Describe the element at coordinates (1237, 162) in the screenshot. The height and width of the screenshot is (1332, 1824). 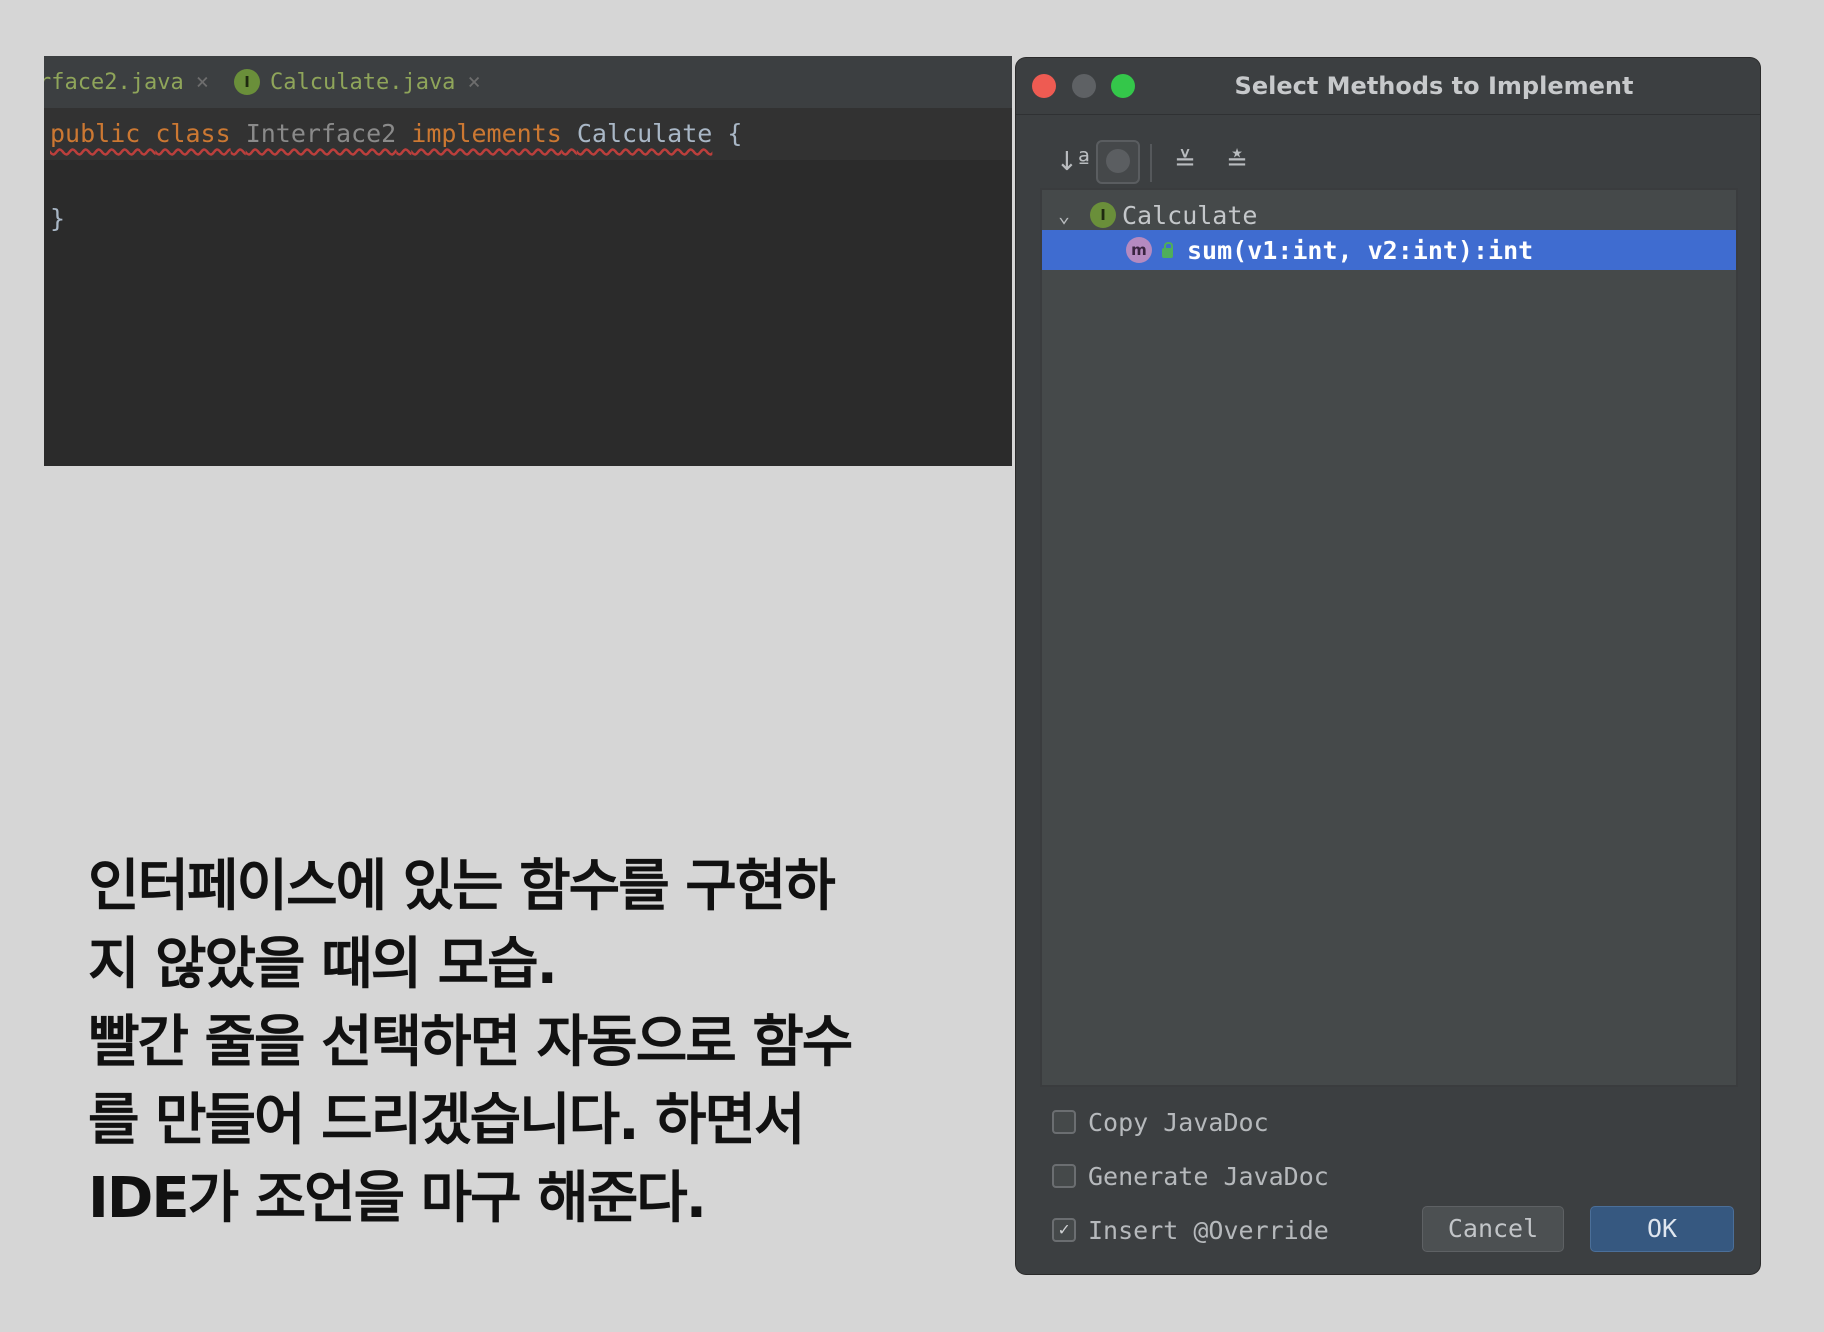
I see `collapse-all-icon: ≛` at that location.